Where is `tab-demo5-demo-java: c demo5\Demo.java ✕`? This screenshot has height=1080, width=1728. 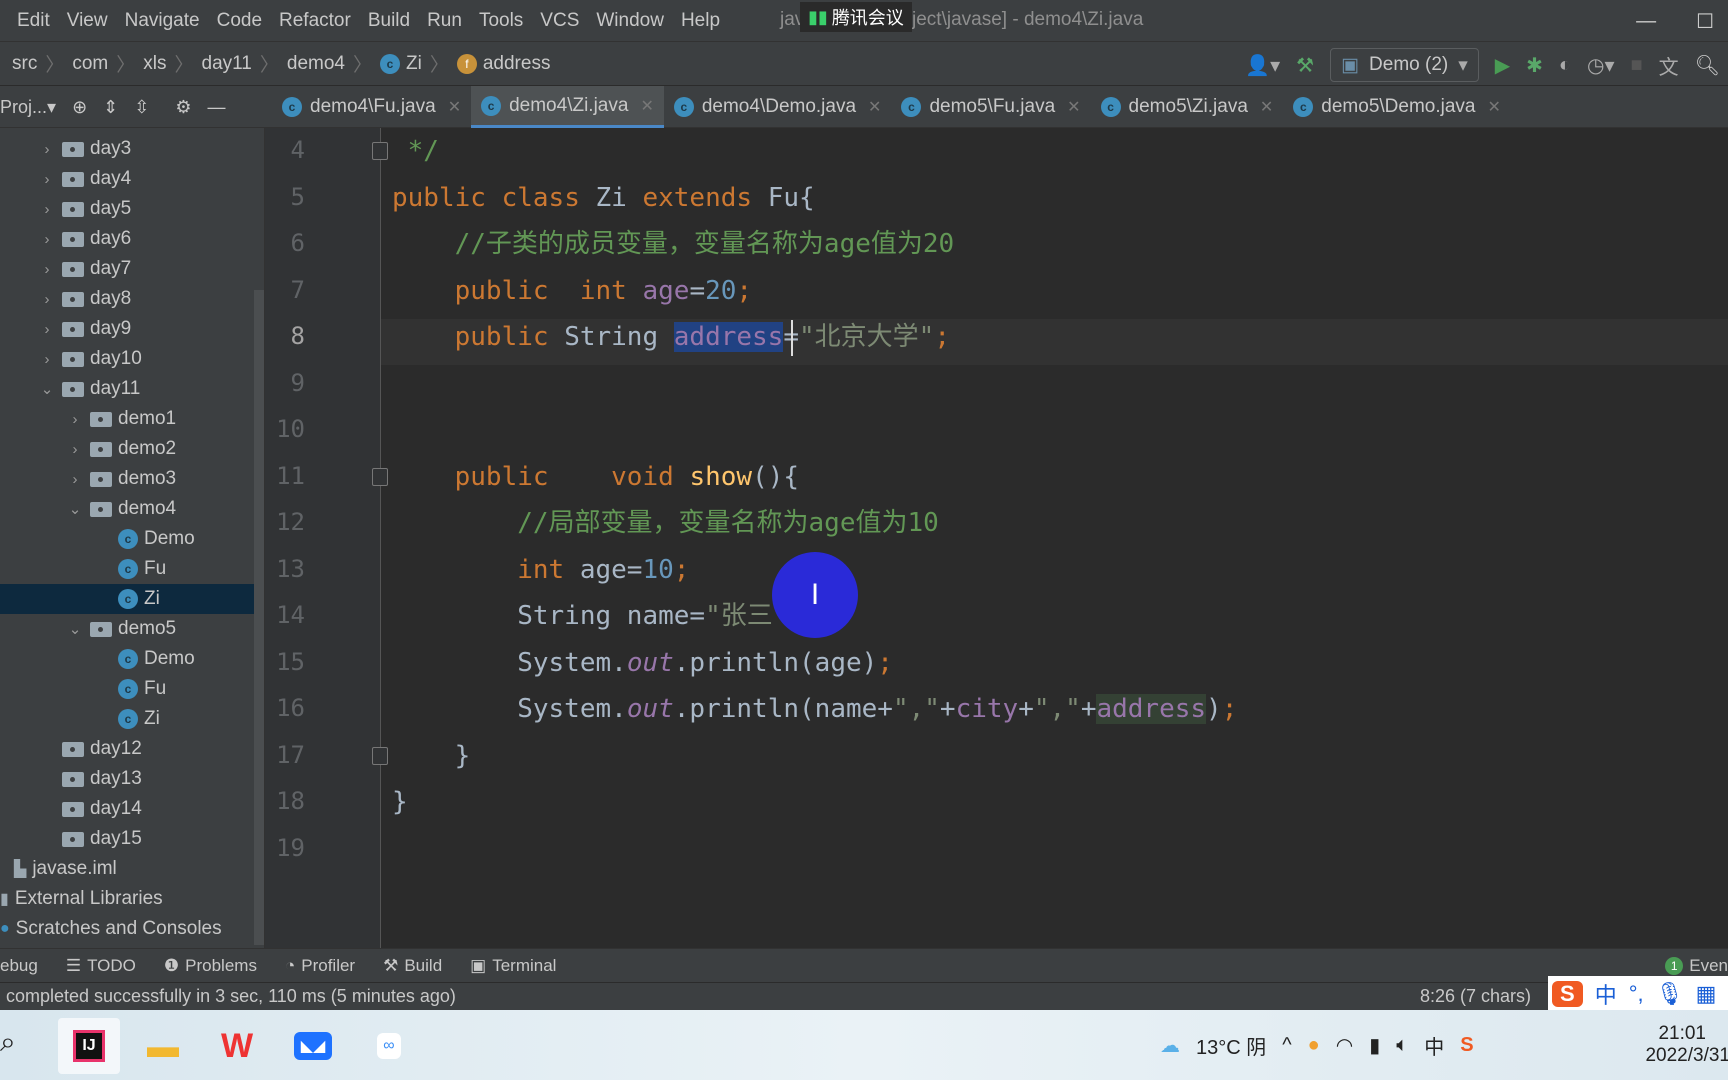
tab-demo5-demo-java: c demo5\Demo.java ✕ is located at coordinates (1397, 107).